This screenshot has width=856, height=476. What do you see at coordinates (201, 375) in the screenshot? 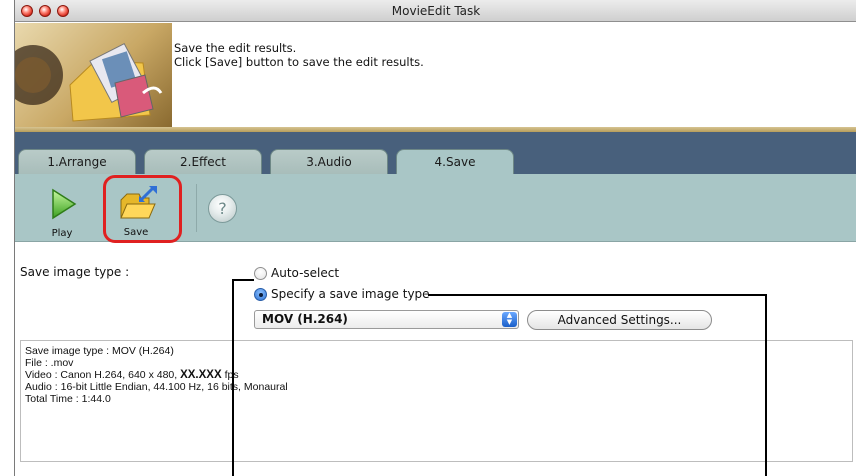
I see `info-video-fps: XX.XXX` at bounding box center [201, 375].